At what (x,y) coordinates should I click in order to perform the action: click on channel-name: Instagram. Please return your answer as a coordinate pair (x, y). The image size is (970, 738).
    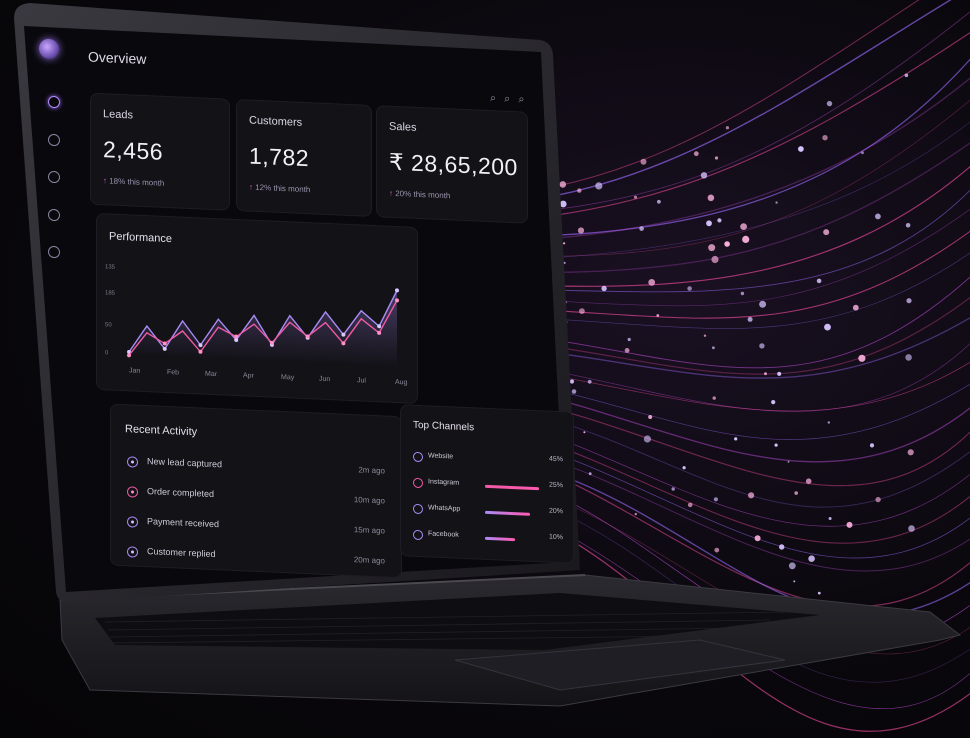
    Looking at the image, I should click on (444, 482).